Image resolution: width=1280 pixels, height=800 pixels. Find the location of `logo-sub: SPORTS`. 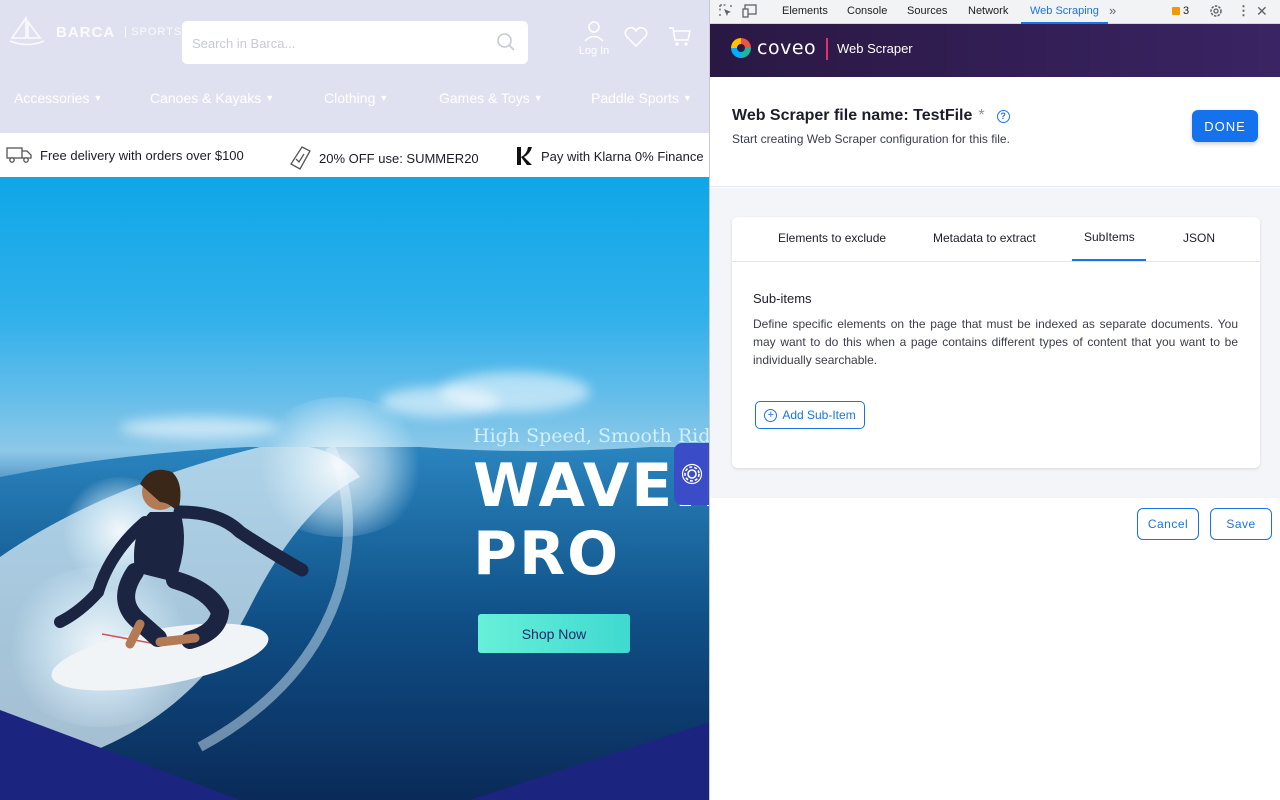

logo-sub: SPORTS is located at coordinates (153, 32).